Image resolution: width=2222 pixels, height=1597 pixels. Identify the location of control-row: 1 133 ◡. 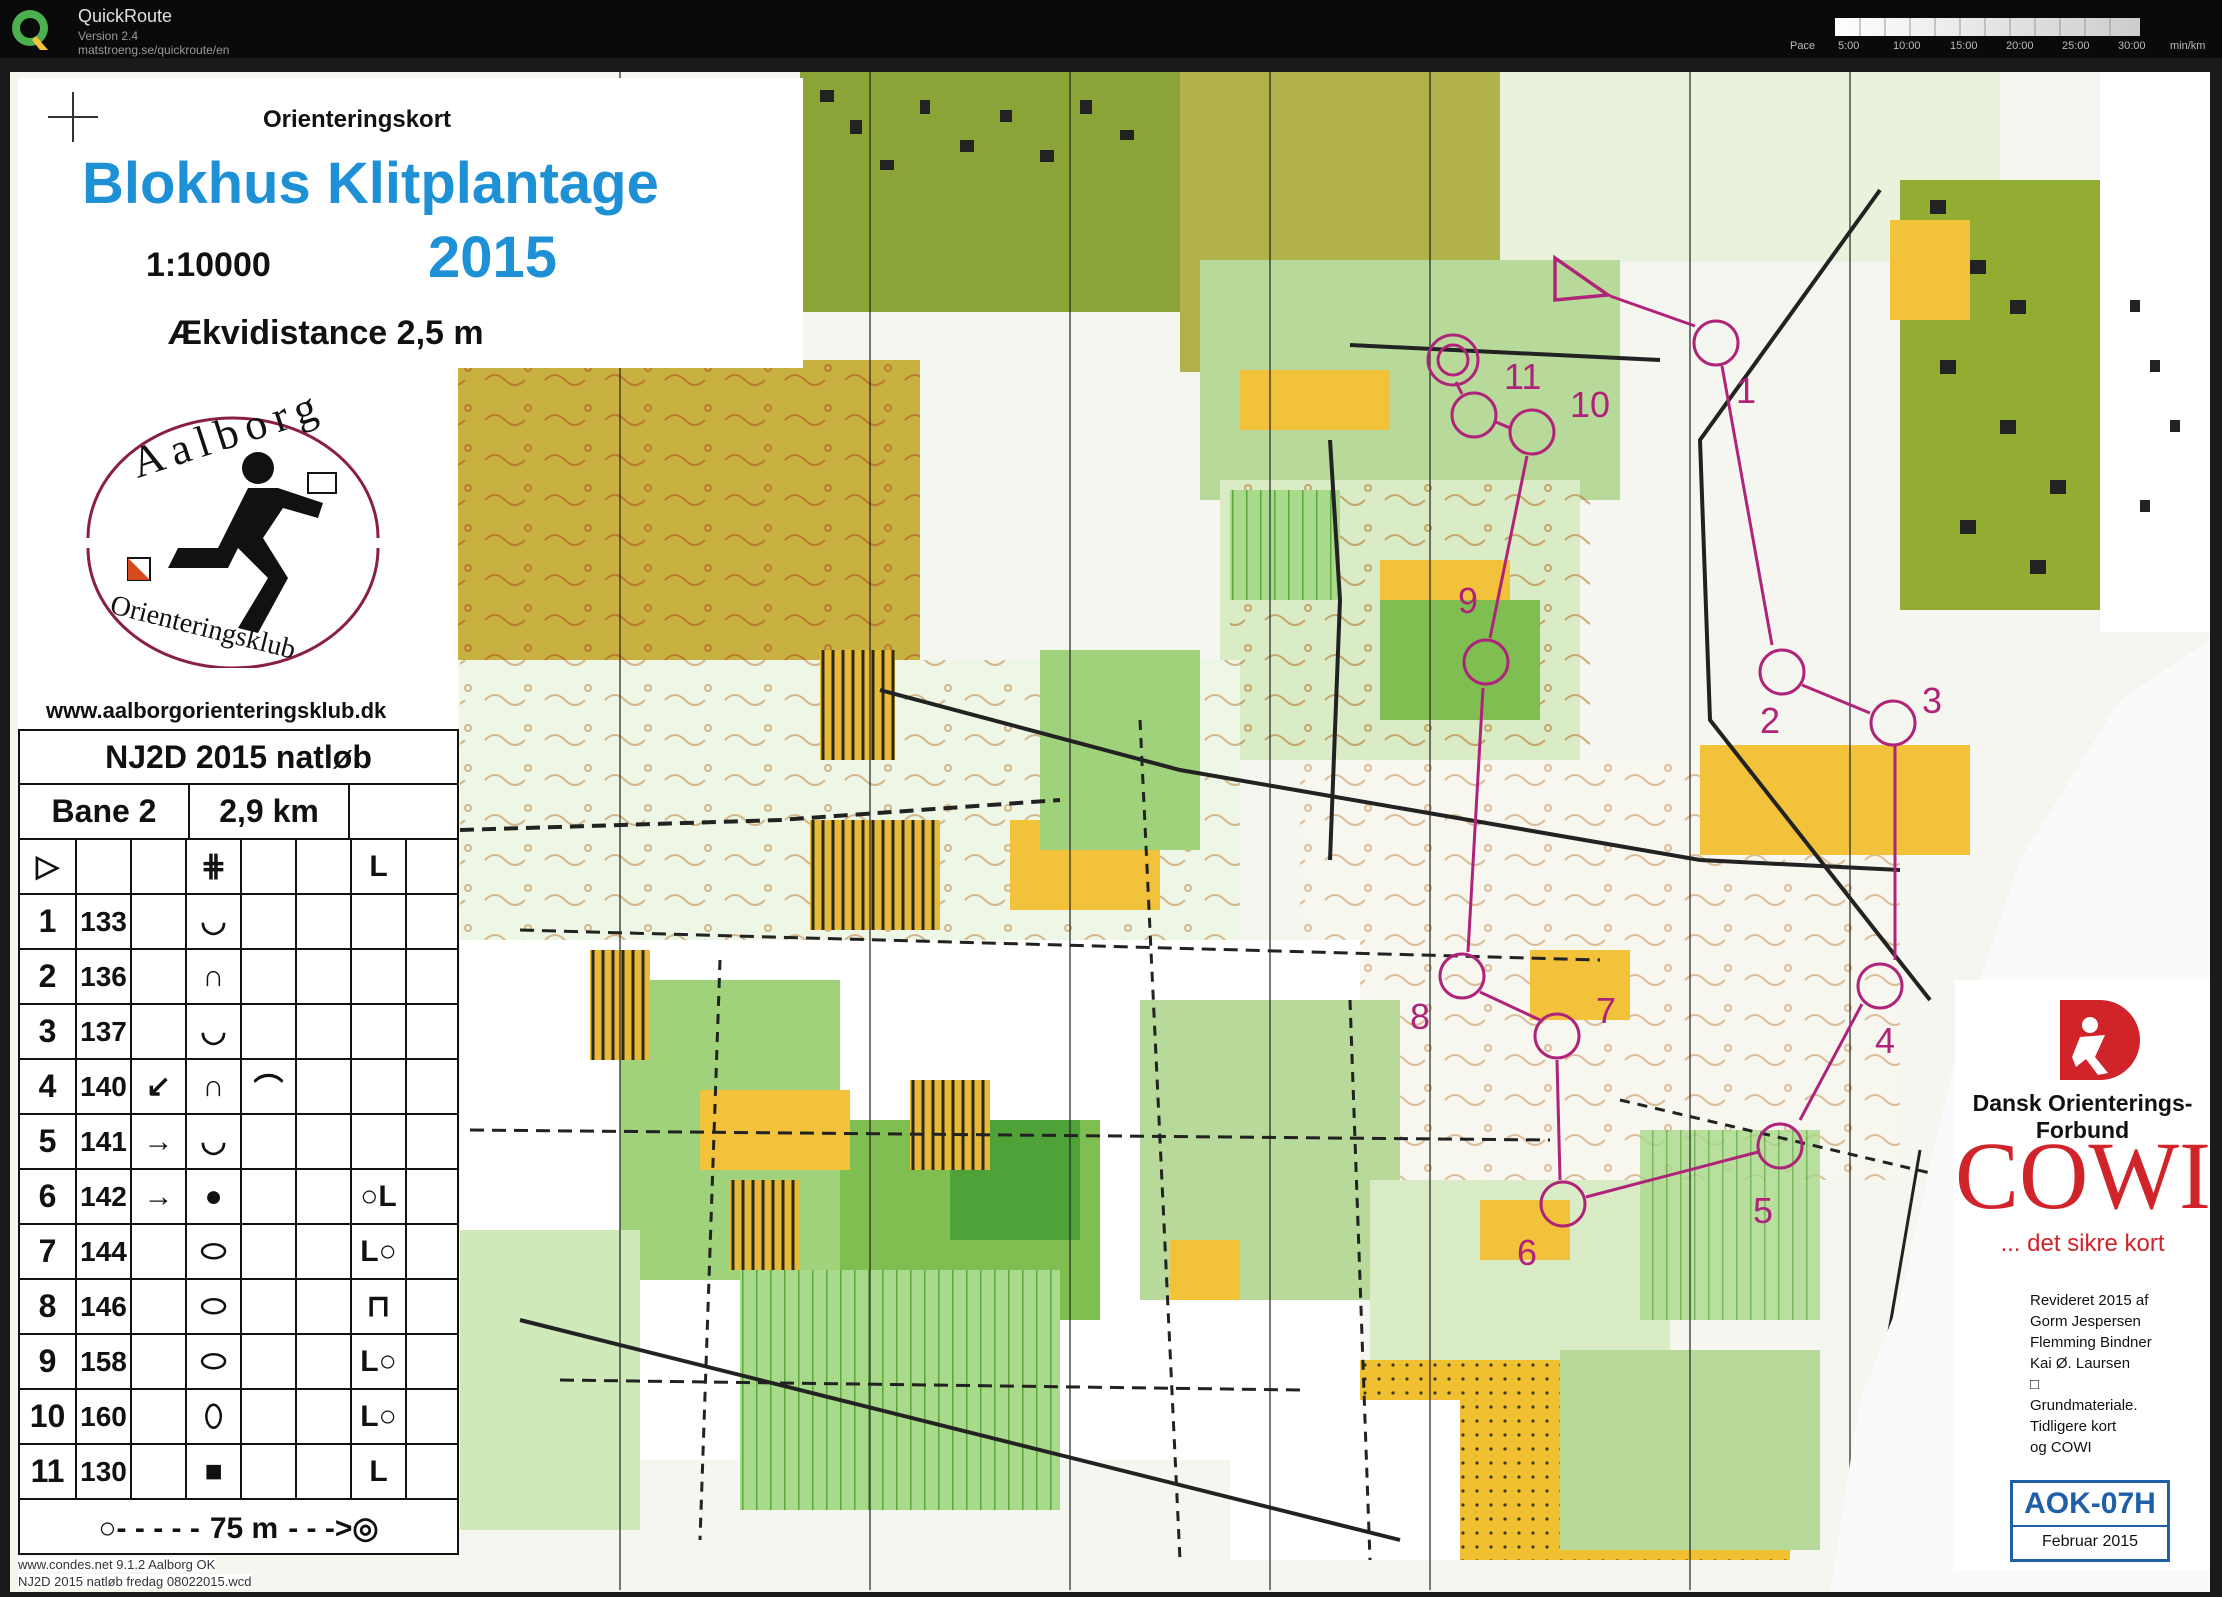
(238, 920).